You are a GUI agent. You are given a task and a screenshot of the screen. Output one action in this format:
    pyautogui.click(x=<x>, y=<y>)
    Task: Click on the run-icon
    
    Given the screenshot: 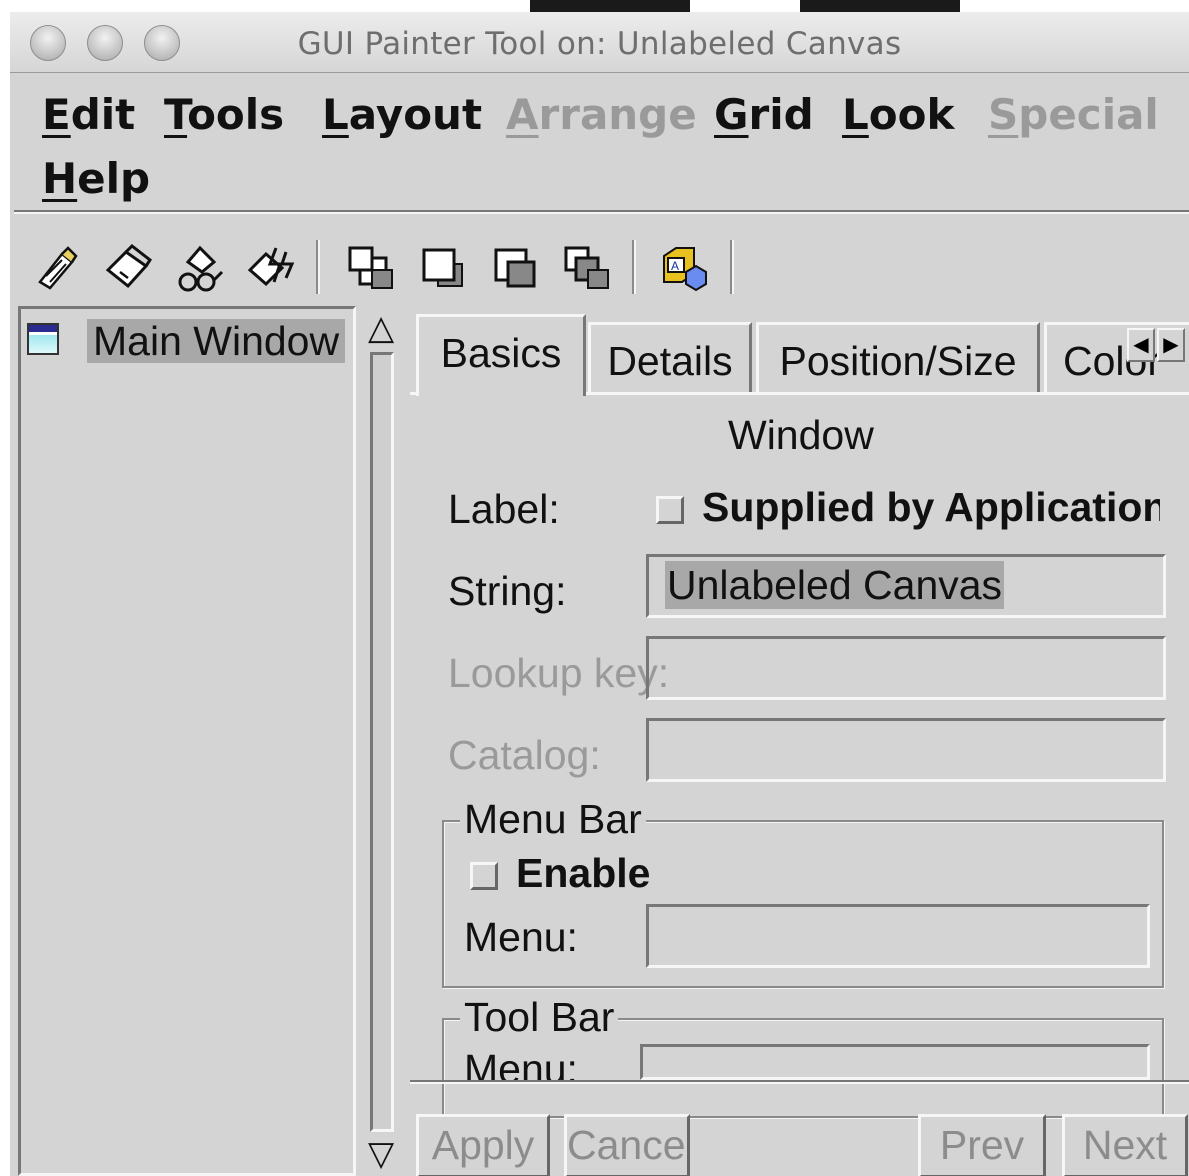 What is the action you would take?
    pyautogui.click(x=272, y=268)
    